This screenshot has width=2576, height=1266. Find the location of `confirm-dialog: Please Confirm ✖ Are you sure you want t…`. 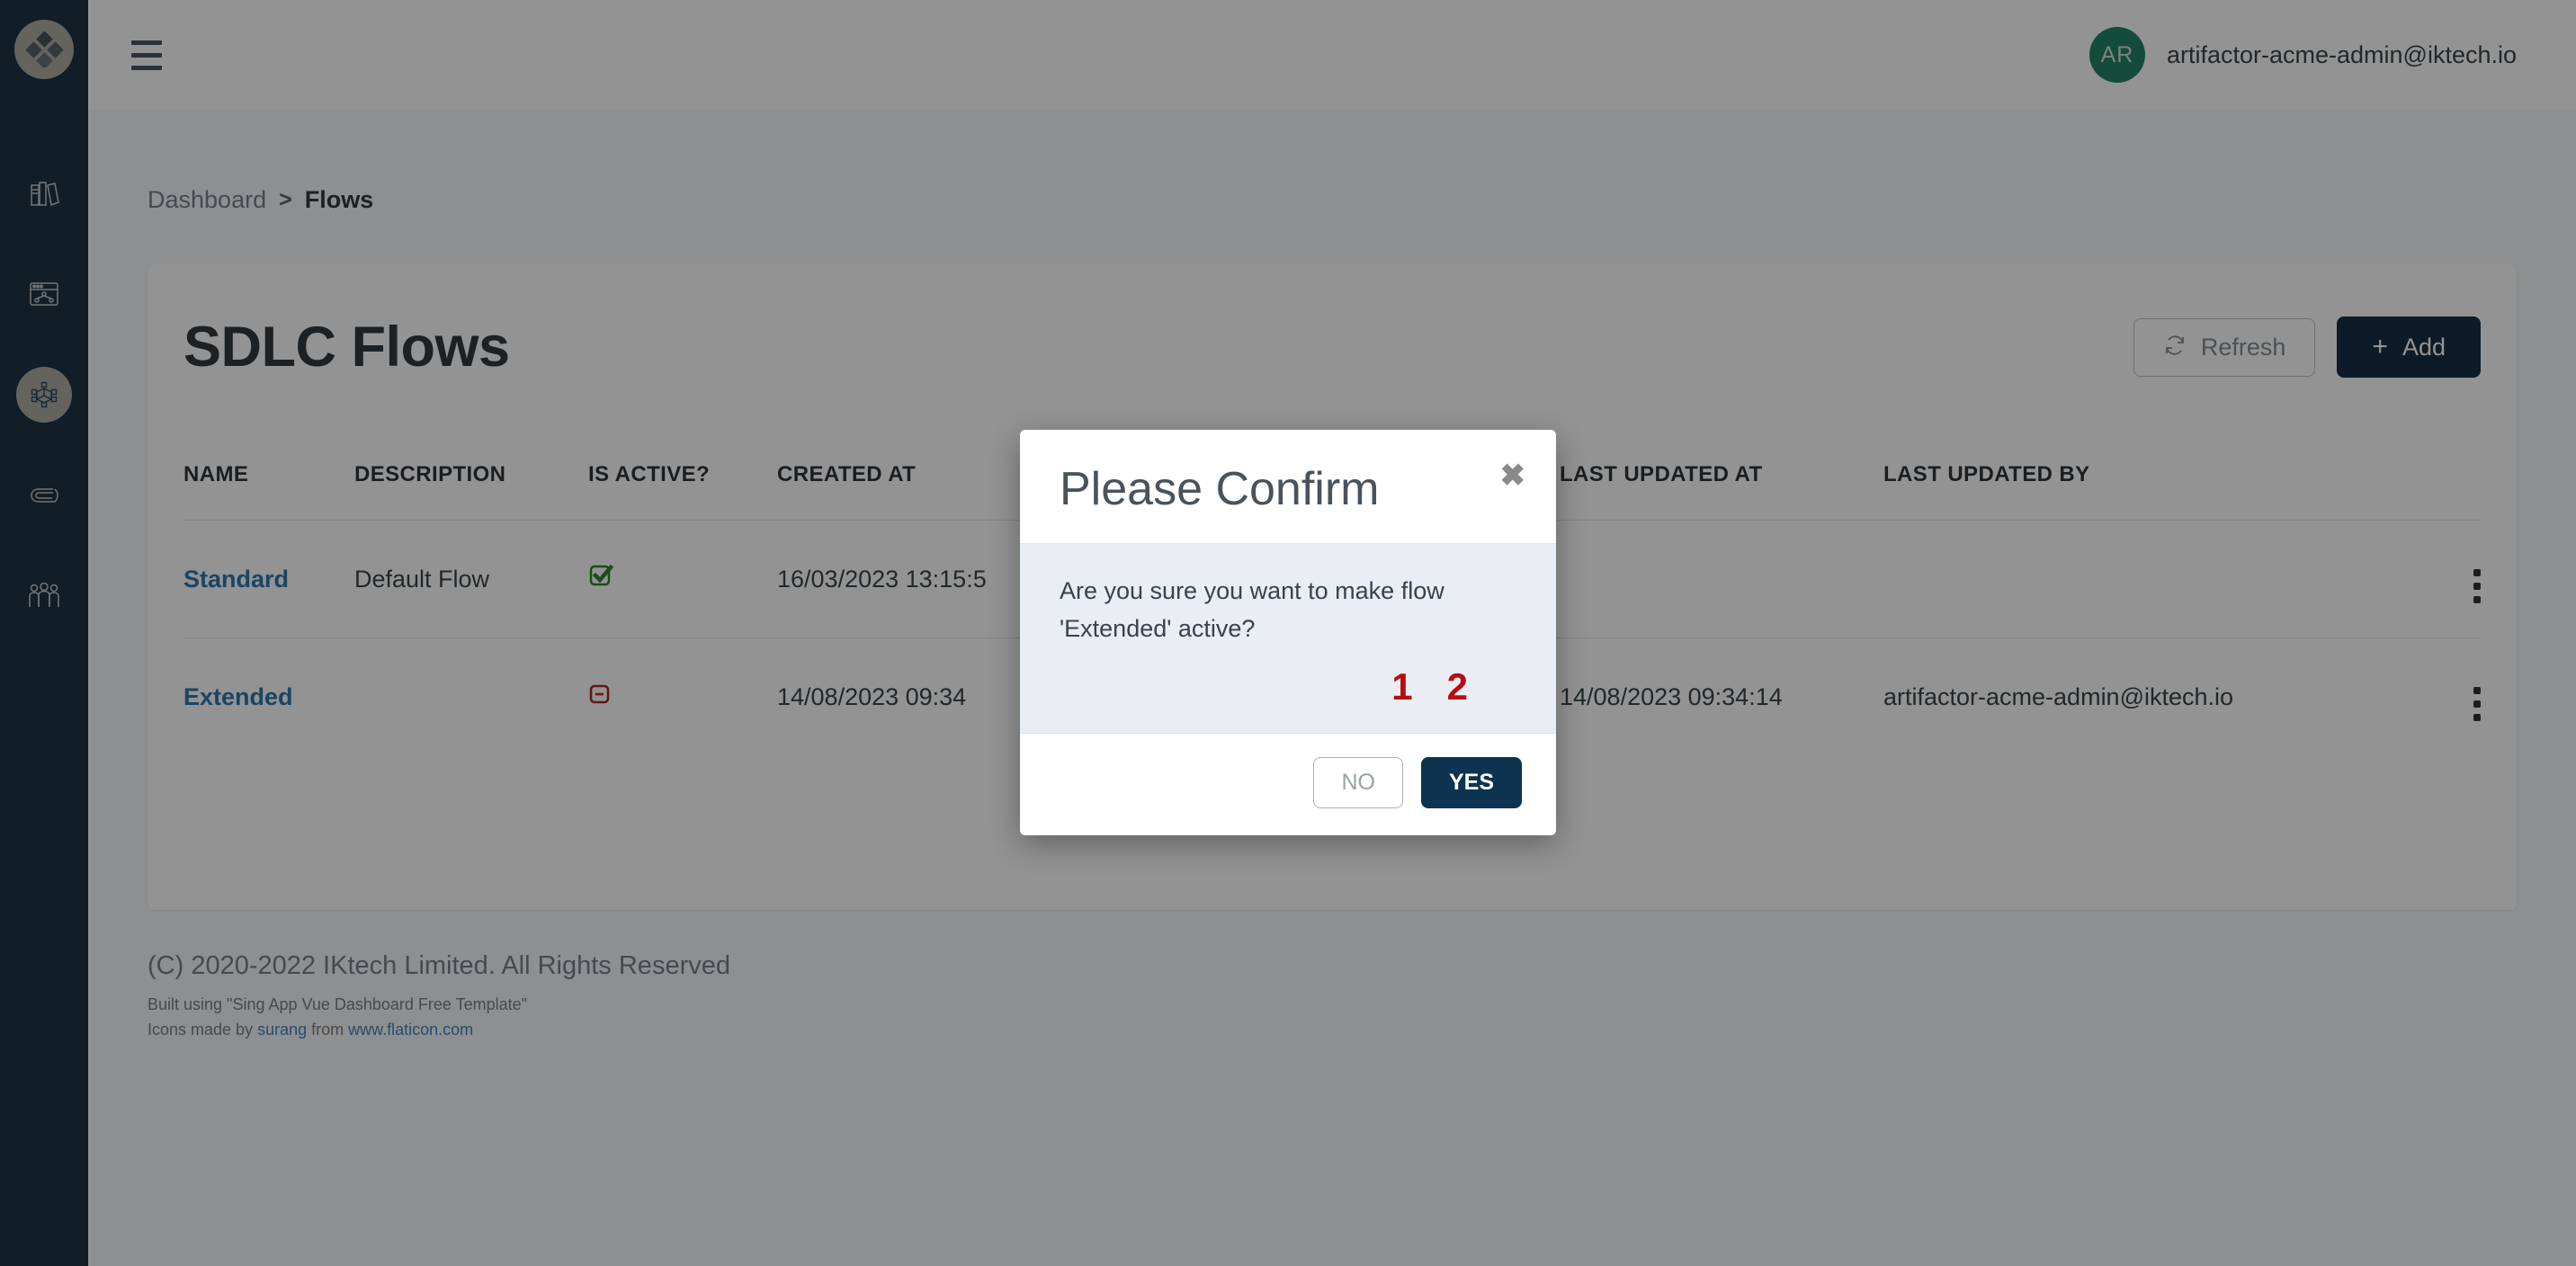

confirm-dialog: Please Confirm ✖ Are you sure you want t… is located at coordinates (1288, 632).